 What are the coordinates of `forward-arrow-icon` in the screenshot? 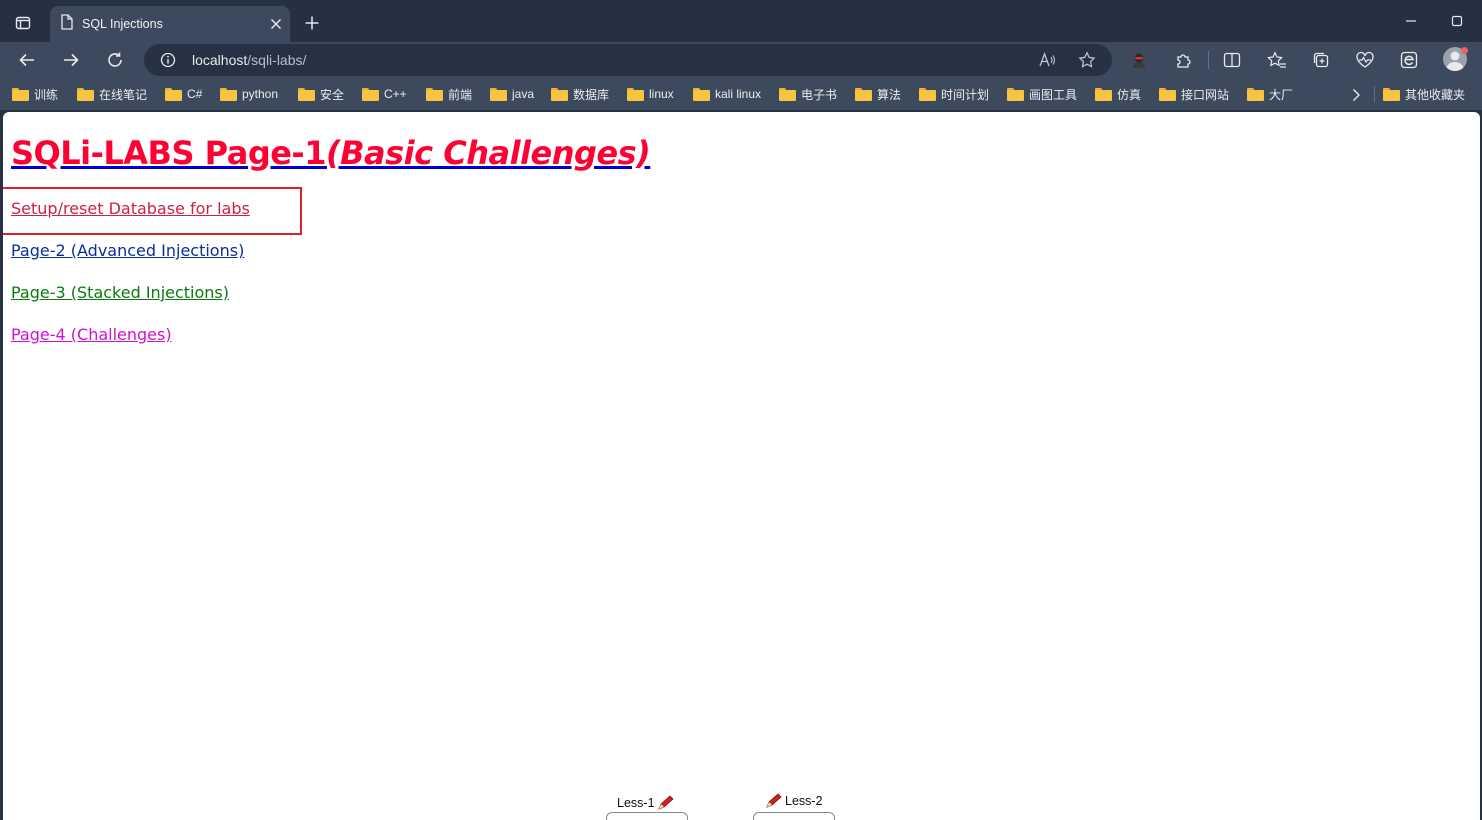 It's located at (71, 60).